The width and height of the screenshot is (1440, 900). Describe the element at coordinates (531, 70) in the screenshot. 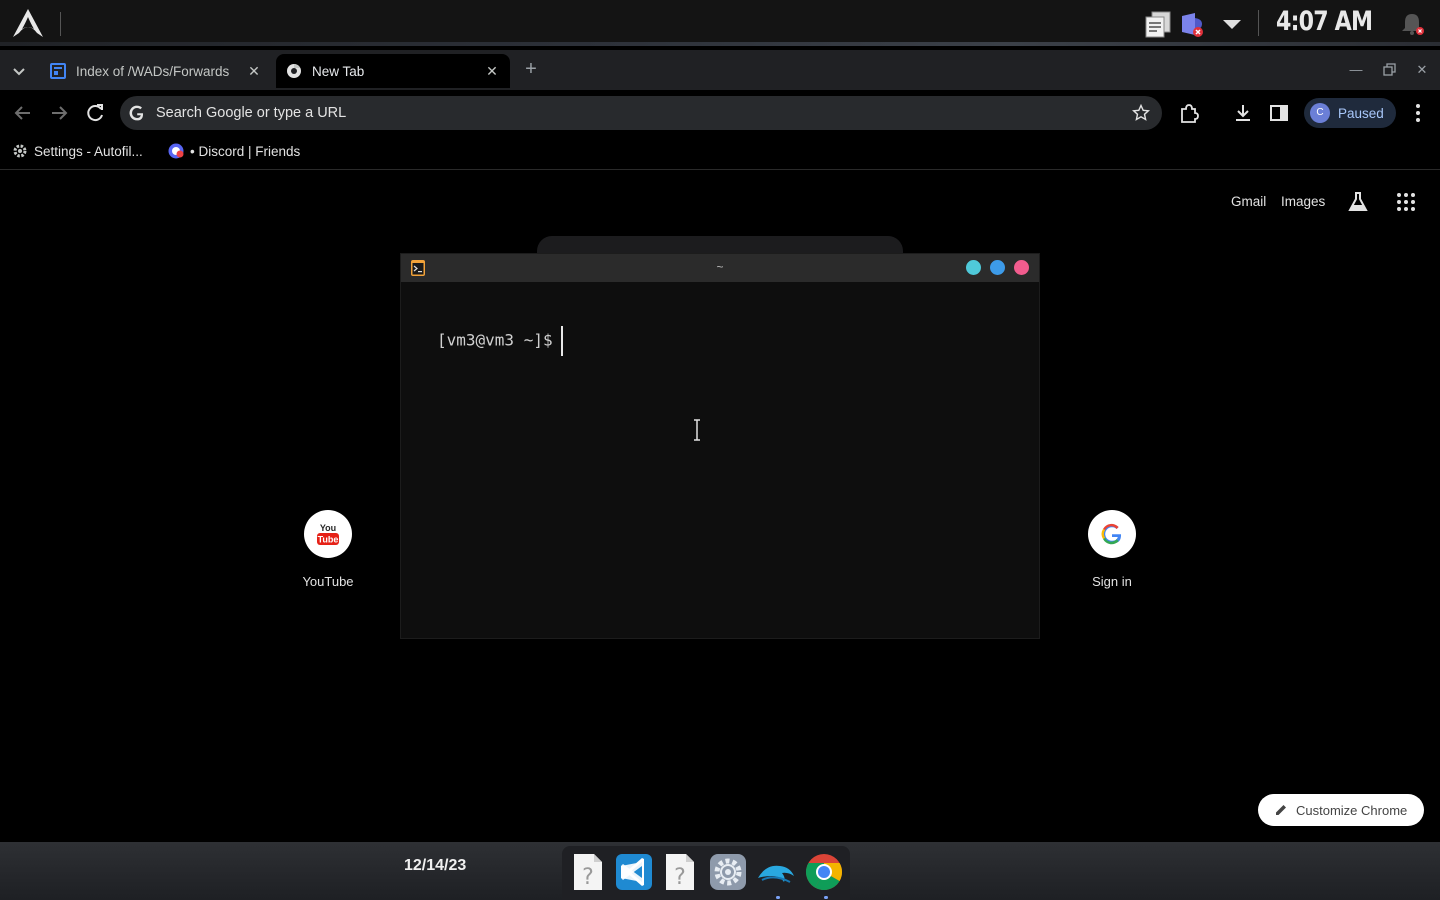

I see `new-tab-plus-icon: +` at that location.